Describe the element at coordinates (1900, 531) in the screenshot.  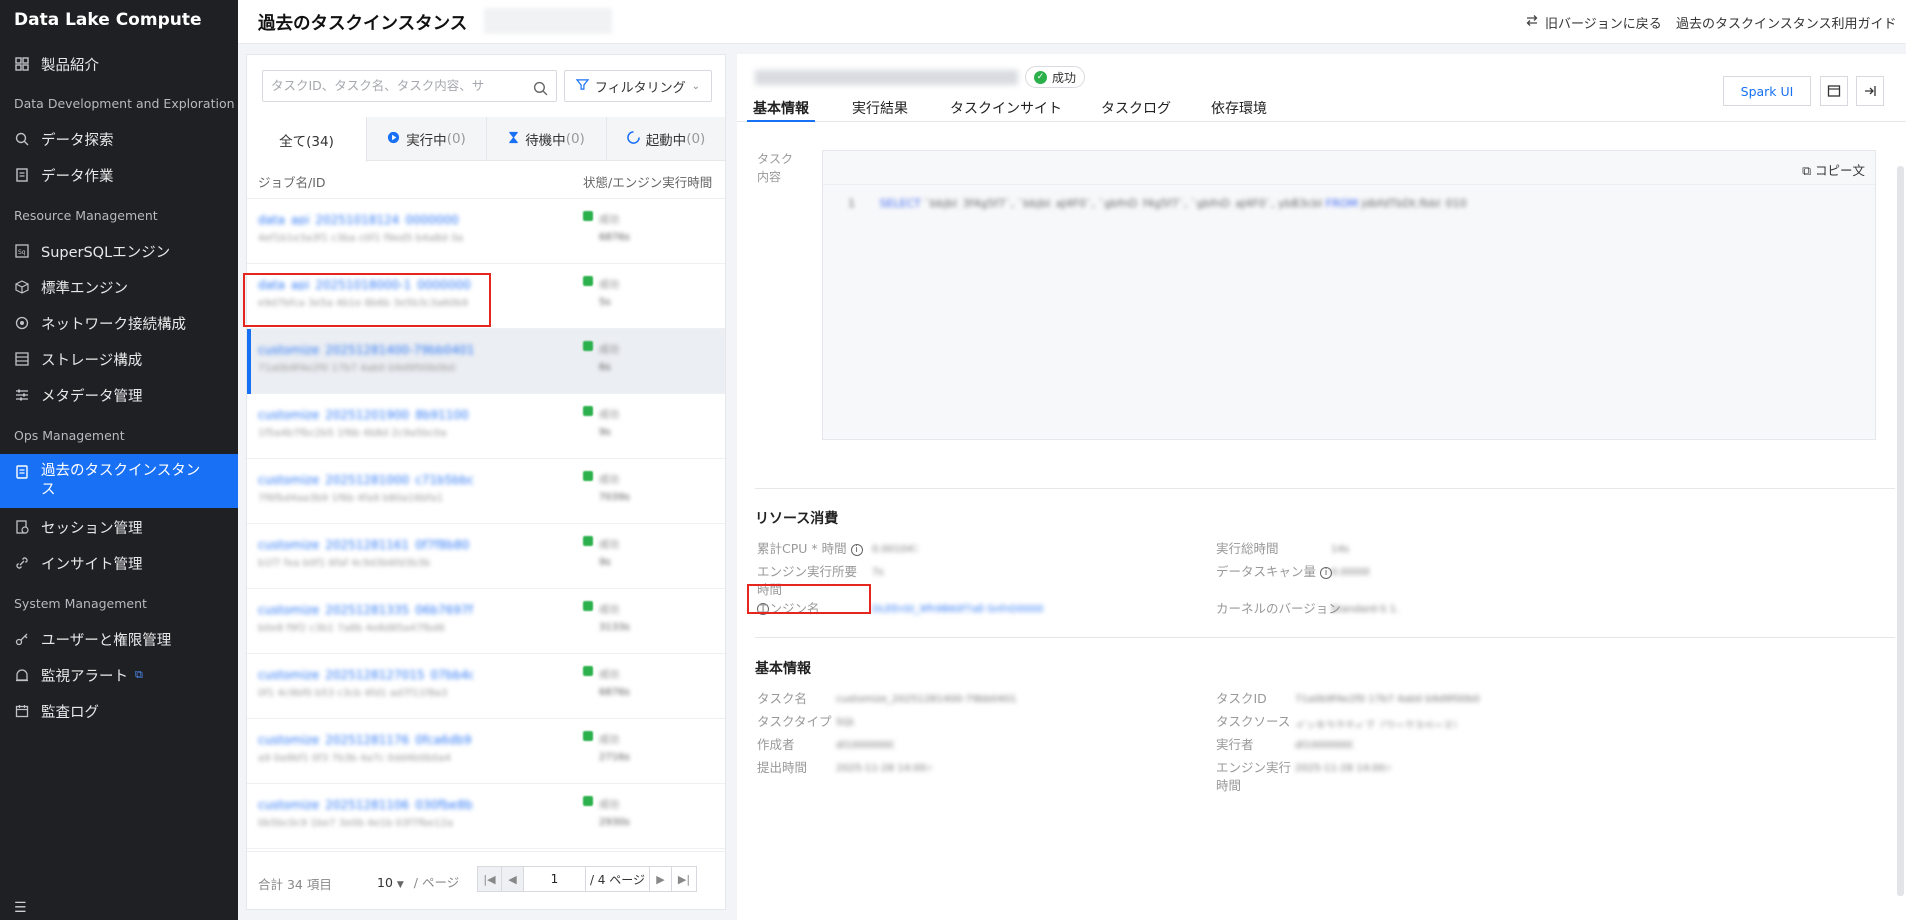
I see `scrollbar` at that location.